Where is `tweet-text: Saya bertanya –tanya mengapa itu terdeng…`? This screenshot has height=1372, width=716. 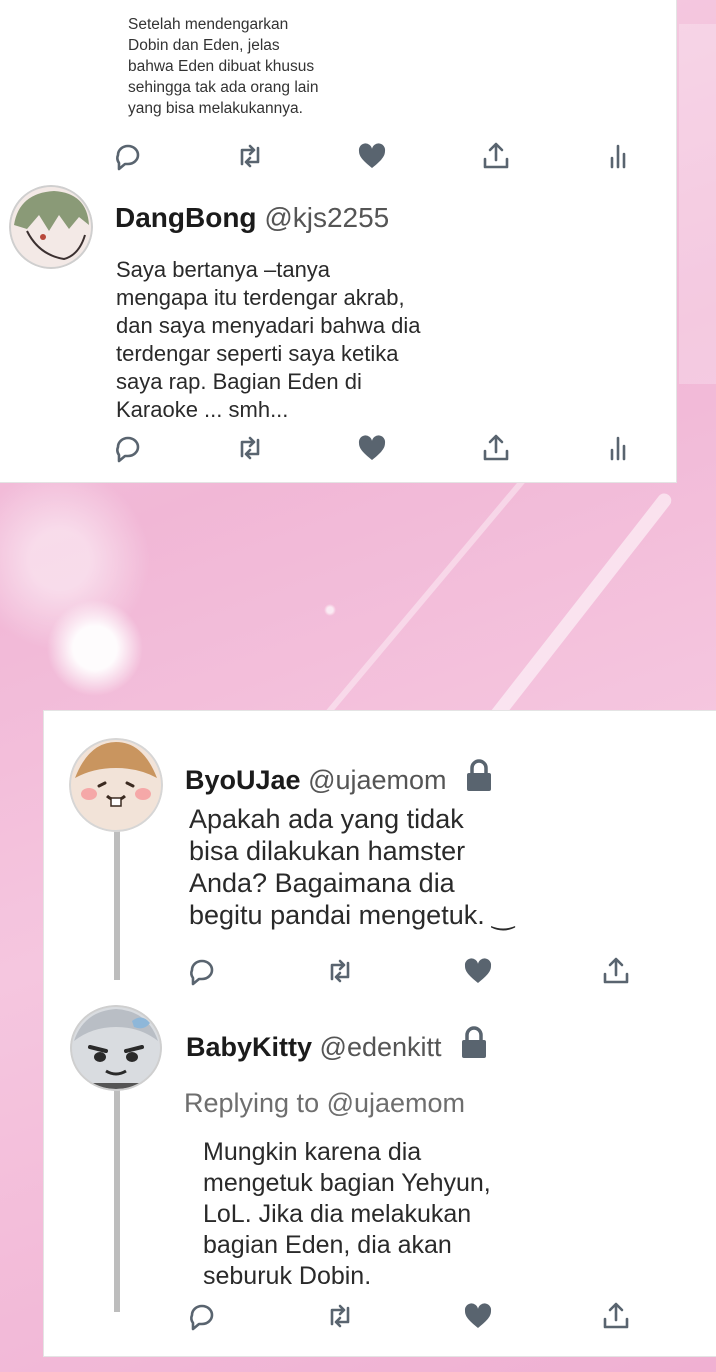
tweet-text: Saya bertanya –tanya mengapa itu terdeng… is located at coordinates (268, 339).